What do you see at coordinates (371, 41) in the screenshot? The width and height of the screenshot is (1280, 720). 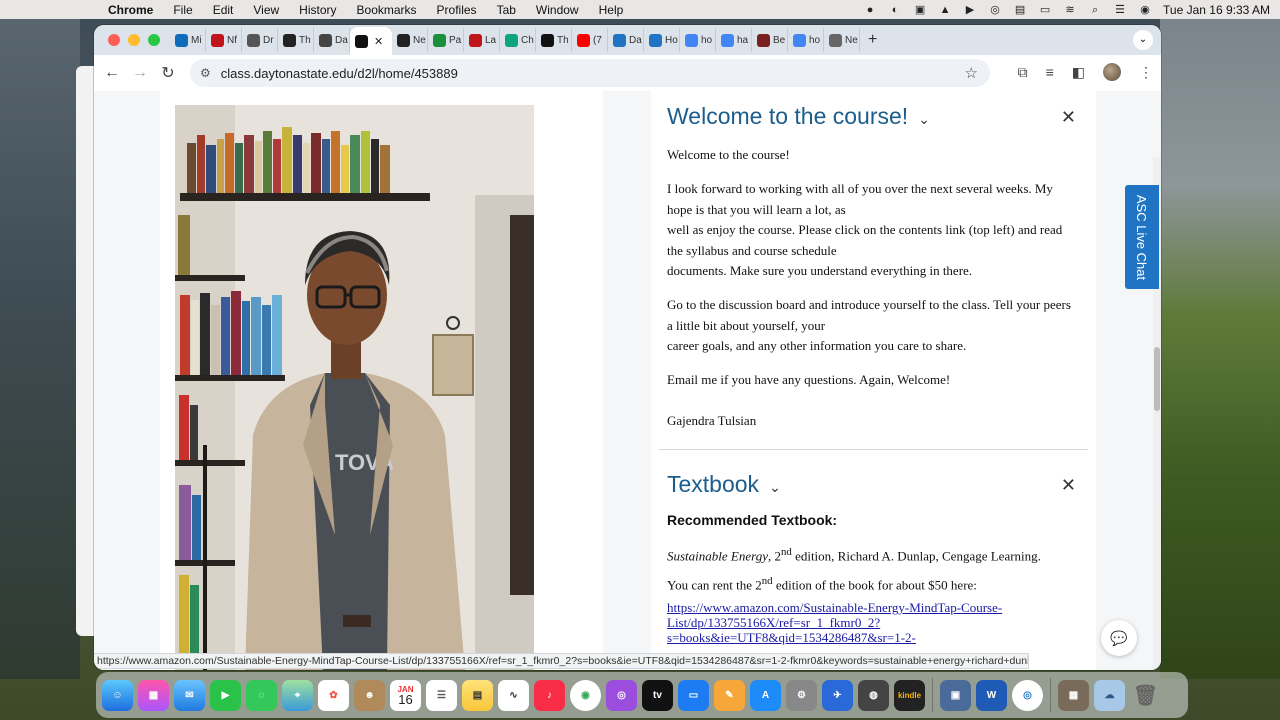 I see `tab-active: ✕` at bounding box center [371, 41].